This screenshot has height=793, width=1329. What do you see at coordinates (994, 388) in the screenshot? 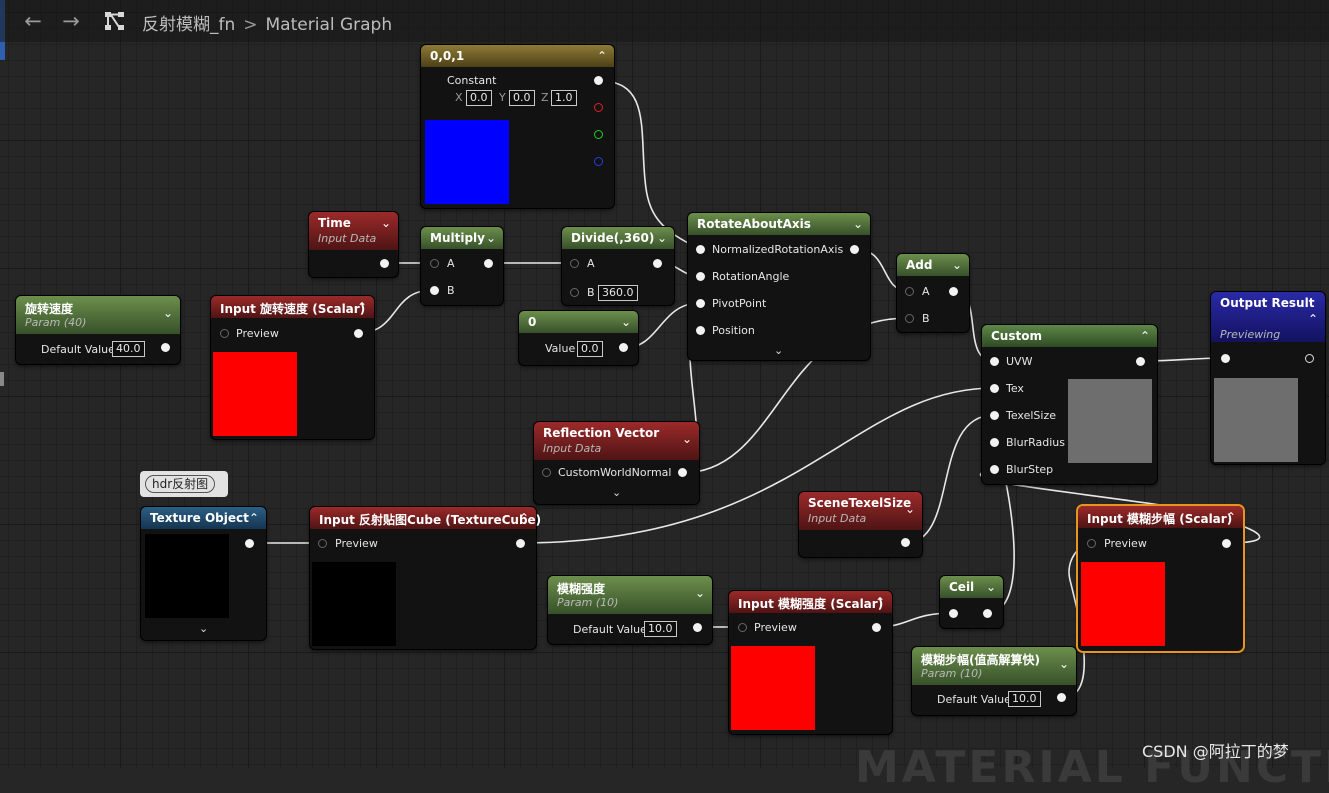
I see `input-pin-tex` at bounding box center [994, 388].